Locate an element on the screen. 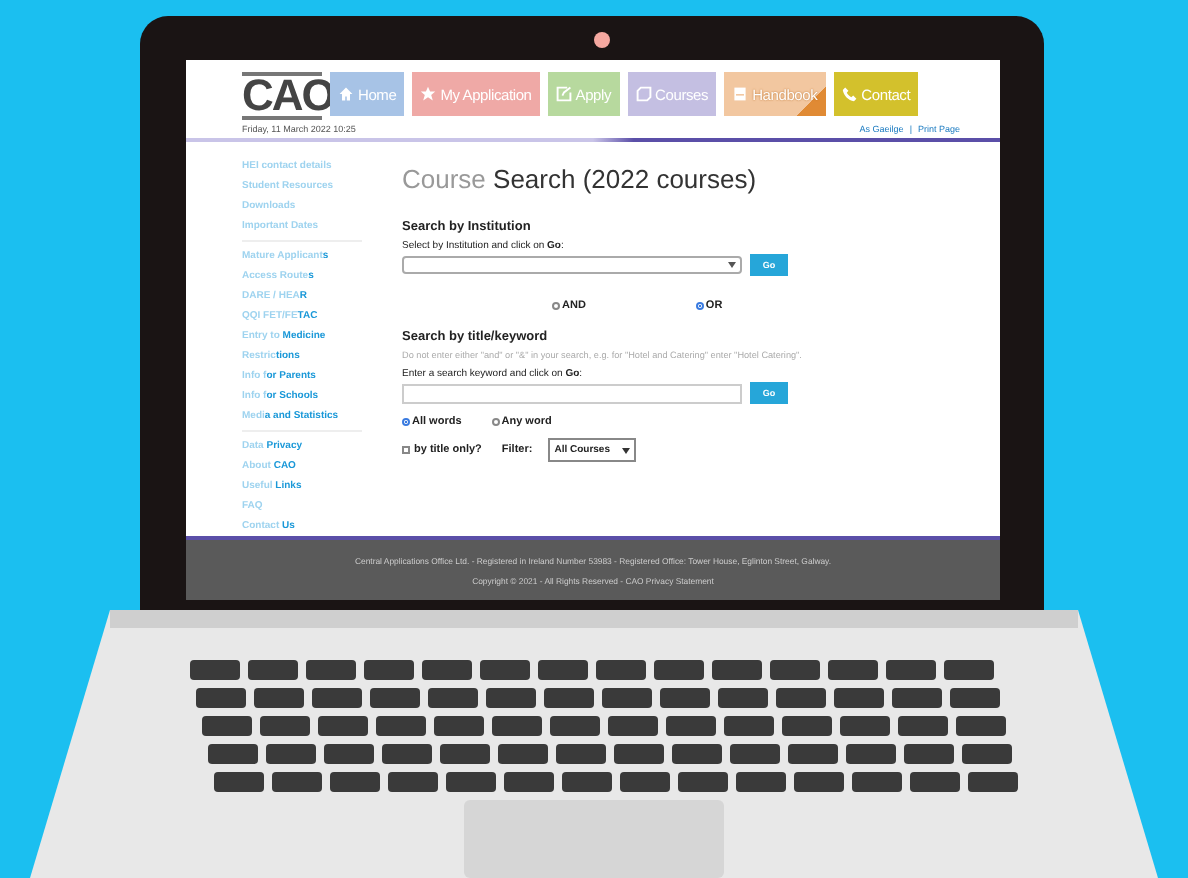 This screenshot has height=878, width=1188. edit-icon is located at coordinates (563, 94).